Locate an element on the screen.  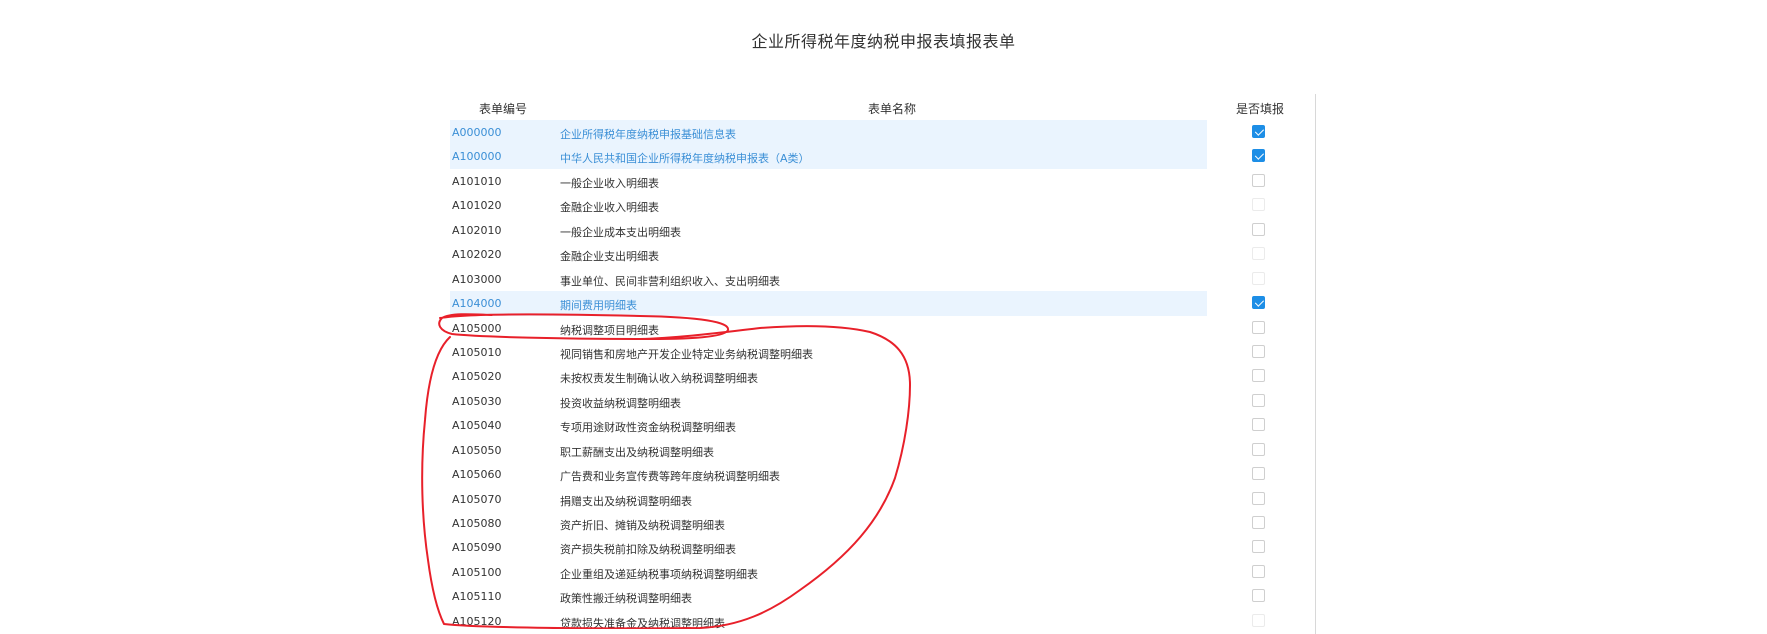
form-name: 纳税调整项目明细表 is located at coordinates (609, 330).